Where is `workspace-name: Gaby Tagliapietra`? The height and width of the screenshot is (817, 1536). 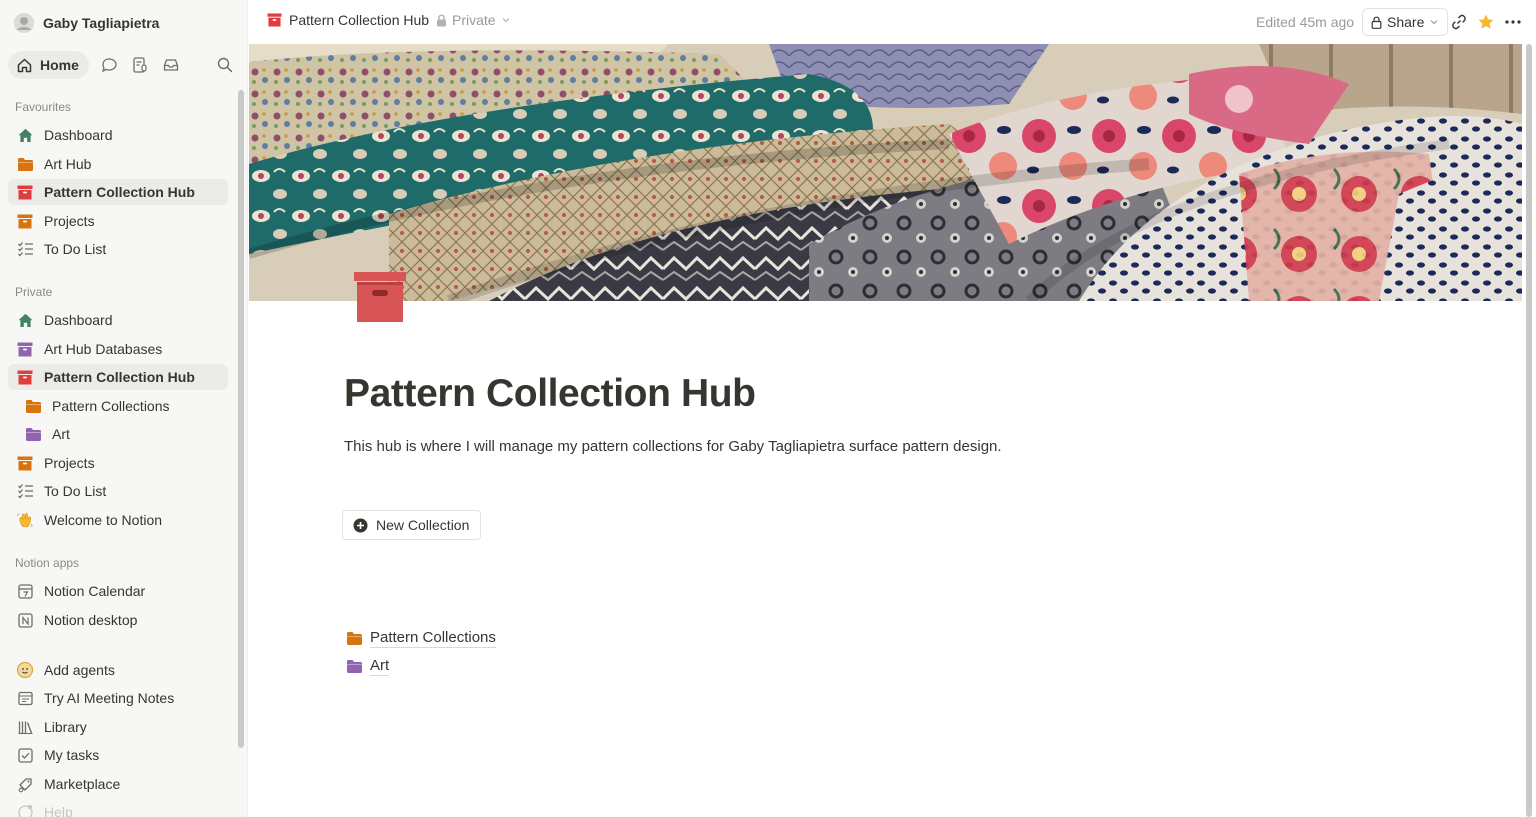
workspace-name: Gaby Tagliapietra is located at coordinates (101, 23).